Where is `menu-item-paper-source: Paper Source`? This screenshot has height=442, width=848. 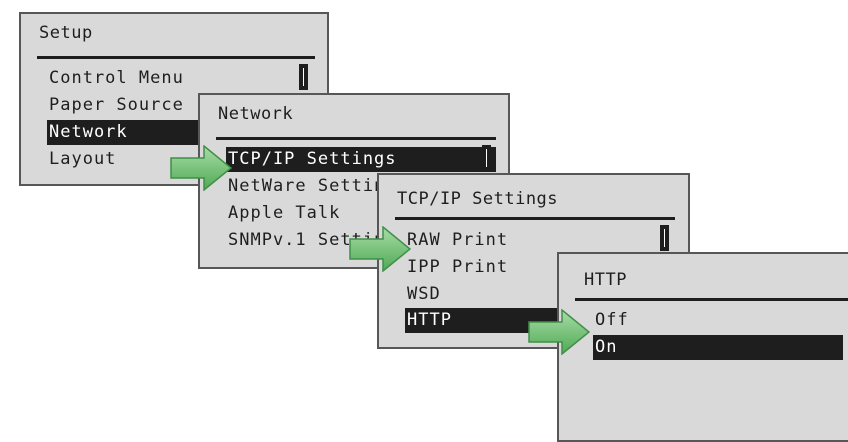 menu-item-paper-source: Paper Source is located at coordinates (115, 105).